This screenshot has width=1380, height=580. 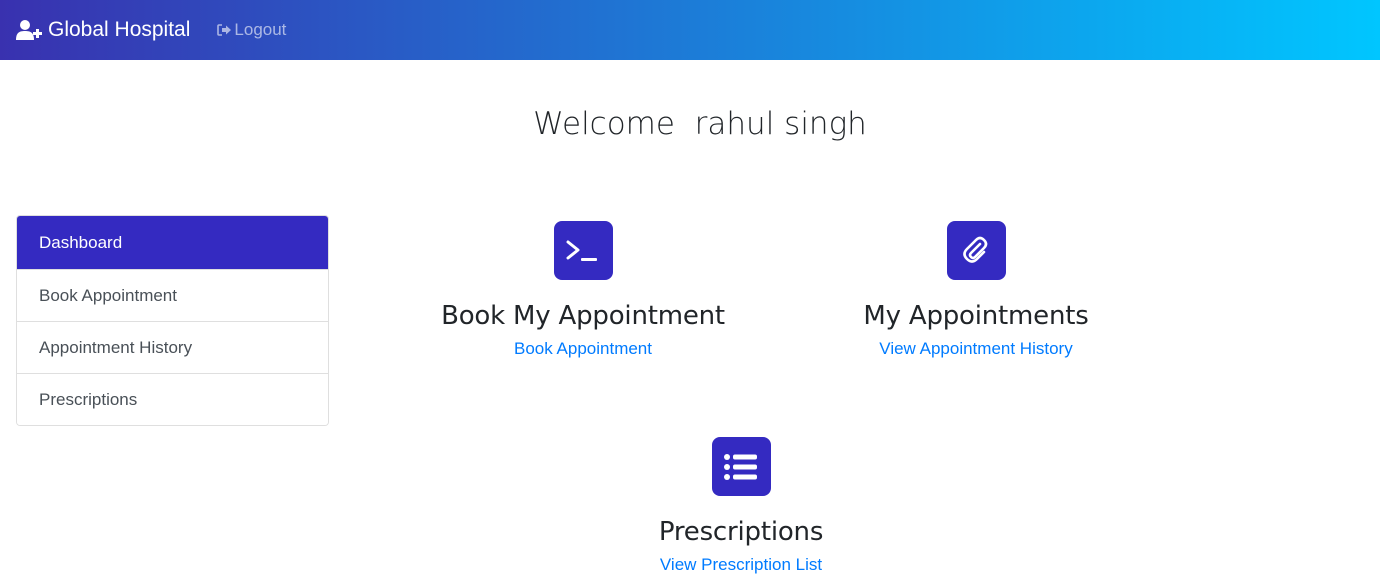 I want to click on sign-out-icon, so click(x=224, y=30).